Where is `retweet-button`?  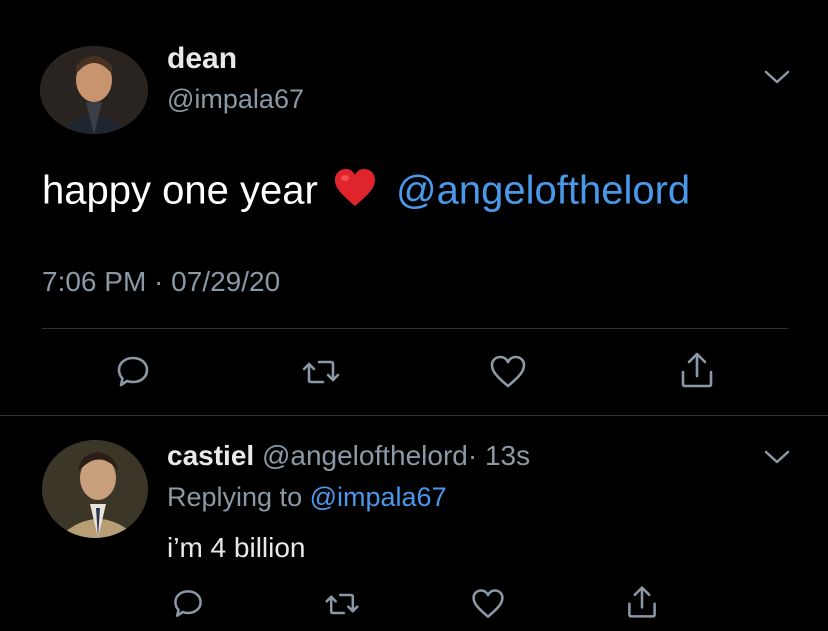
retweet-button is located at coordinates (321, 372).